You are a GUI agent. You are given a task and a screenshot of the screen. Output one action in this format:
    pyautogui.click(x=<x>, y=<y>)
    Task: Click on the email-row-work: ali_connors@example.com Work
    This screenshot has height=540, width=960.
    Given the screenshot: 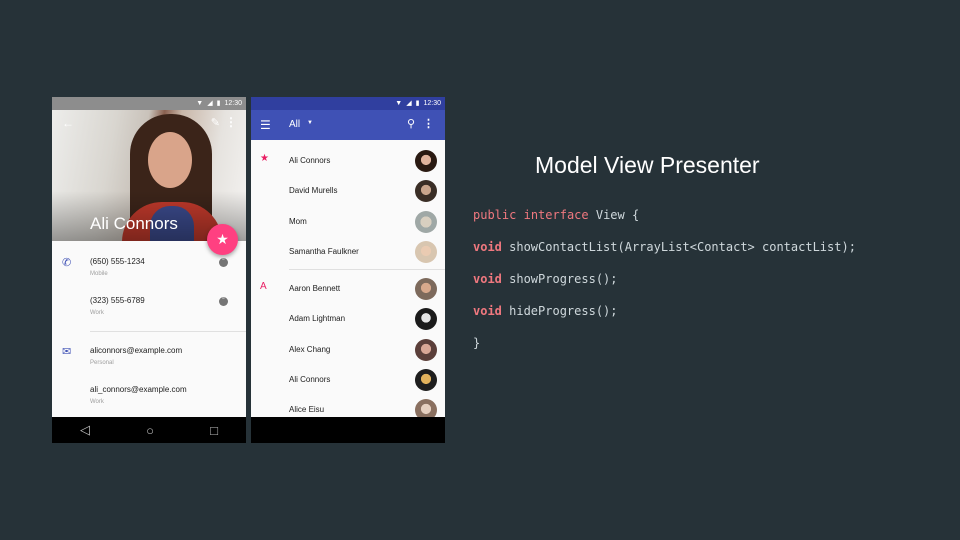 What is the action you would take?
    pyautogui.click(x=149, y=398)
    